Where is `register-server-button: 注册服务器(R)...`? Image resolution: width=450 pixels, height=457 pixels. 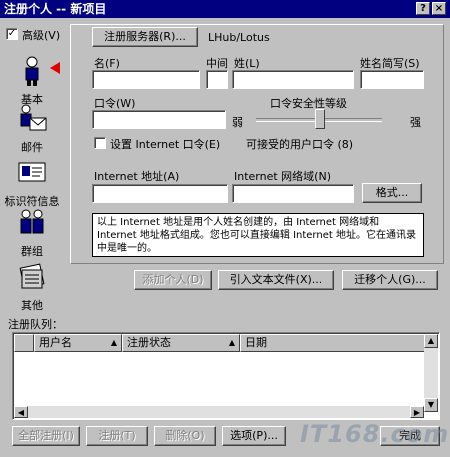
register-server-button: 注册服务器(R)... is located at coordinates (145, 37).